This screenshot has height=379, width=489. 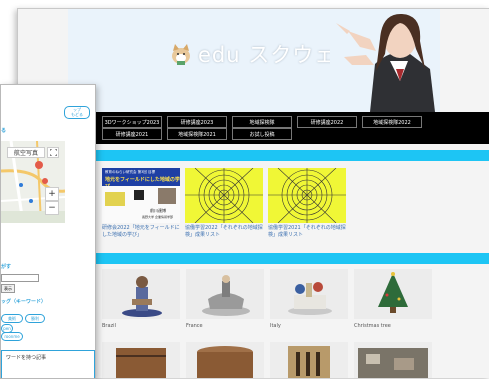 What do you see at coordinates (132, 134) in the screenshot?
I see `nav-item: 研修講座2021` at bounding box center [132, 134].